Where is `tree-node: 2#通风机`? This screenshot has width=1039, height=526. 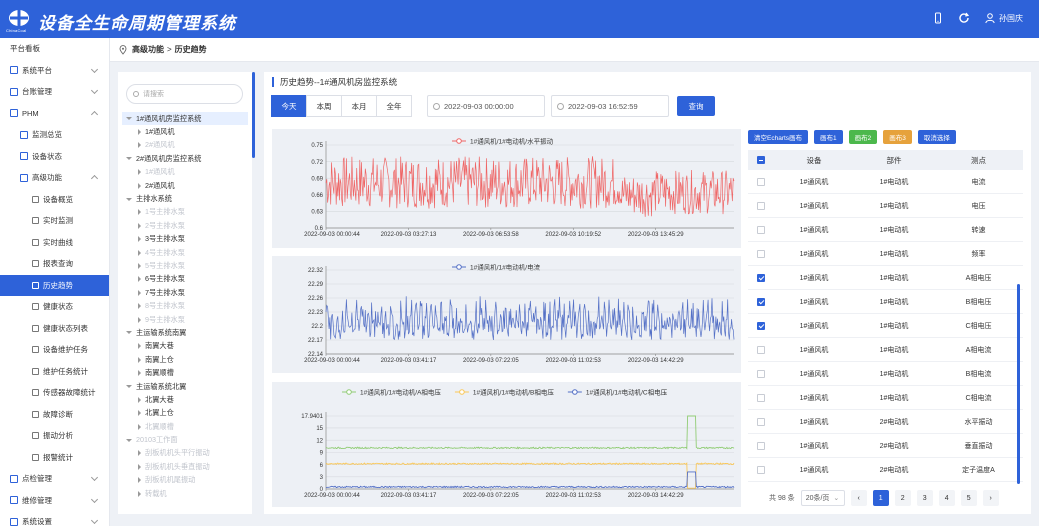 tree-node: 2#通风机 is located at coordinates (185, 185).